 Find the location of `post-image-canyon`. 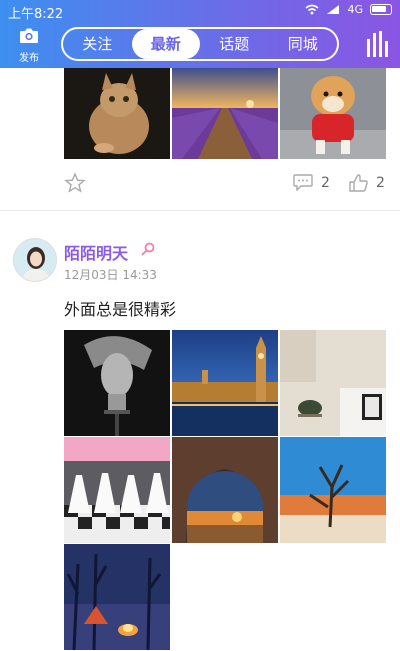

post-image-canyon is located at coordinates (225, 490).